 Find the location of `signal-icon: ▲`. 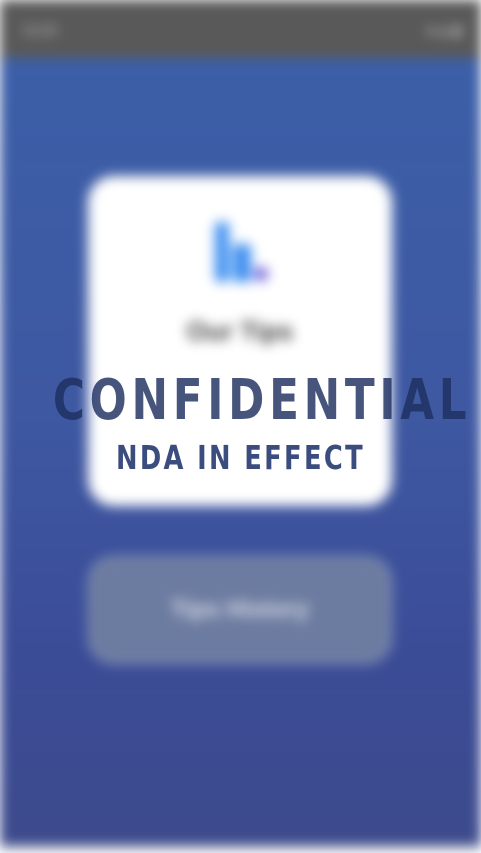

signal-icon: ▲ is located at coordinates (445, 30).